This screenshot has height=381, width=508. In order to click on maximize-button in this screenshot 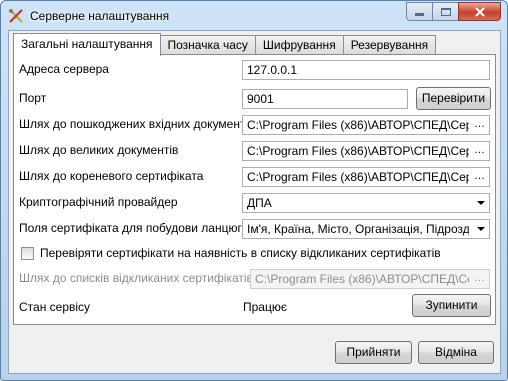, I will do `click(445, 11)`.